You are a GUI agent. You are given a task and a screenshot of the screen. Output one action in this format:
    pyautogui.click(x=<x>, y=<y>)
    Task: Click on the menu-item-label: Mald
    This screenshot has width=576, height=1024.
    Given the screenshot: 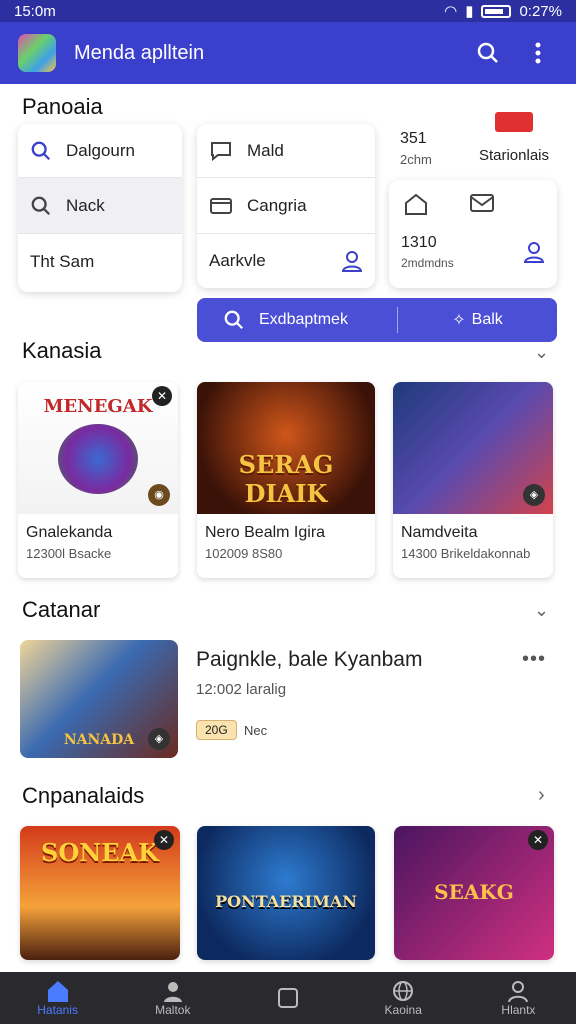 What is the action you would take?
    pyautogui.click(x=265, y=150)
    